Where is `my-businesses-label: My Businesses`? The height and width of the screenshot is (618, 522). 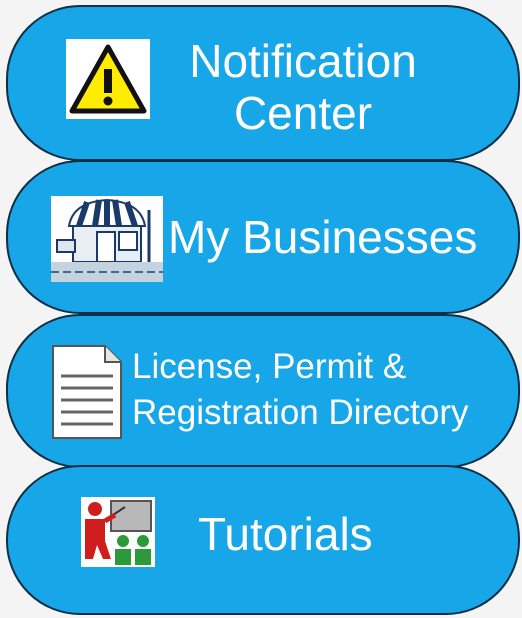 my-businesses-label: My Businesses is located at coordinates (323, 237).